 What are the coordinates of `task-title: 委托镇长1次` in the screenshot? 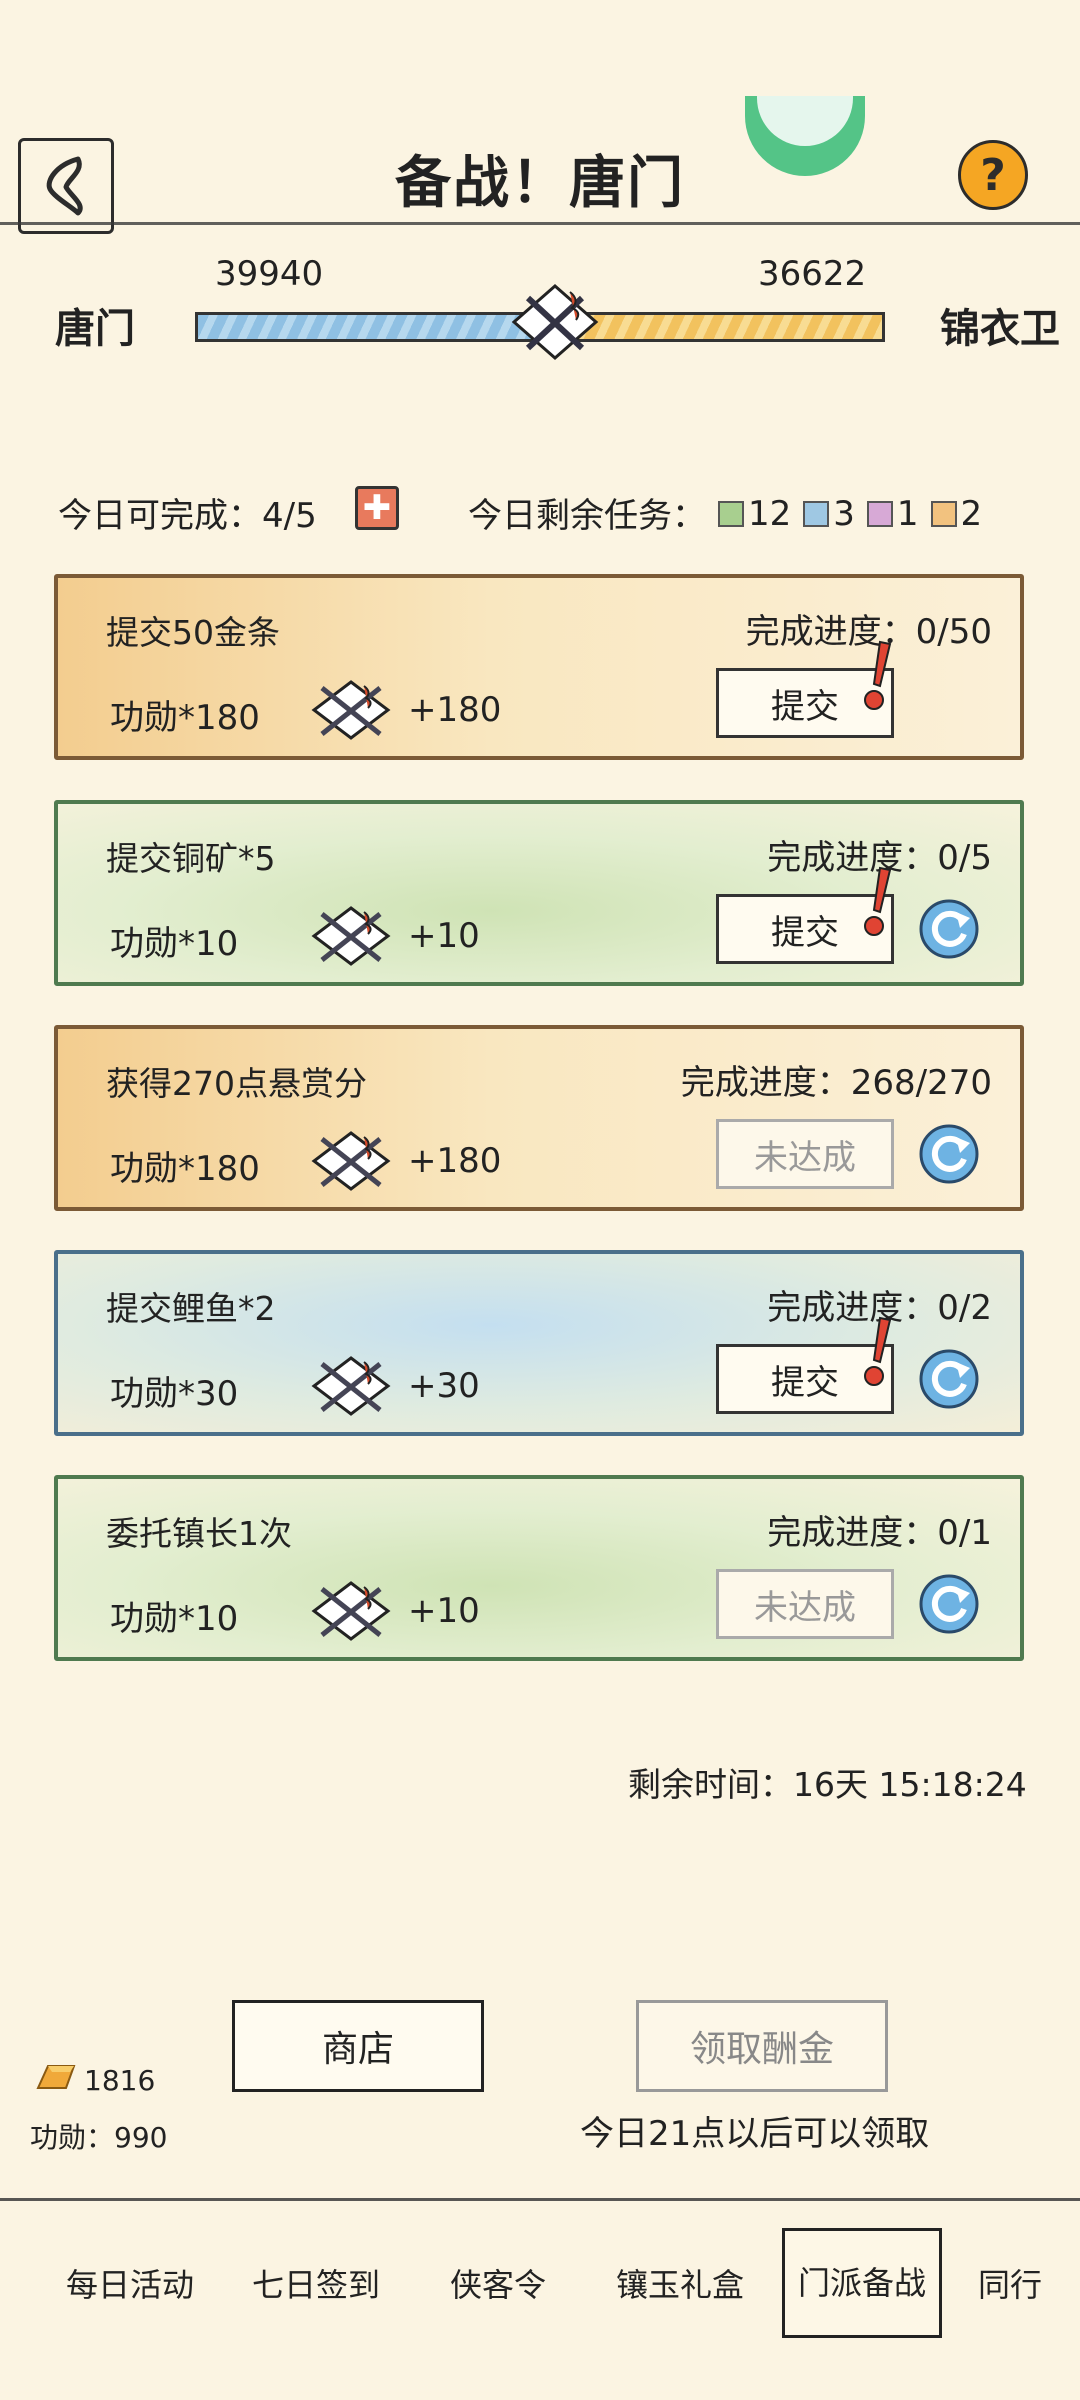 It's located at (199, 1533).